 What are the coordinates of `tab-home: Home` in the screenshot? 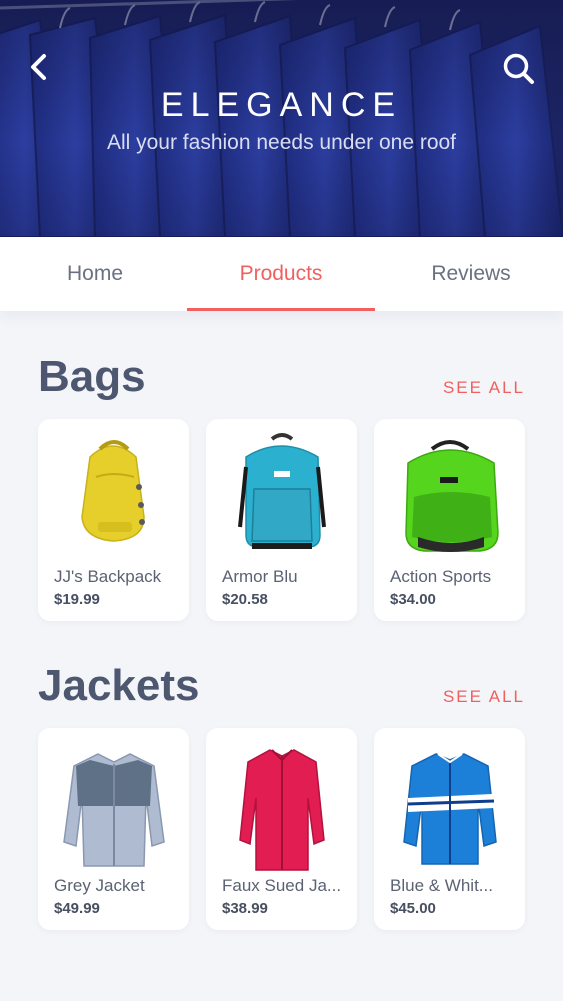 It's located at (95, 274).